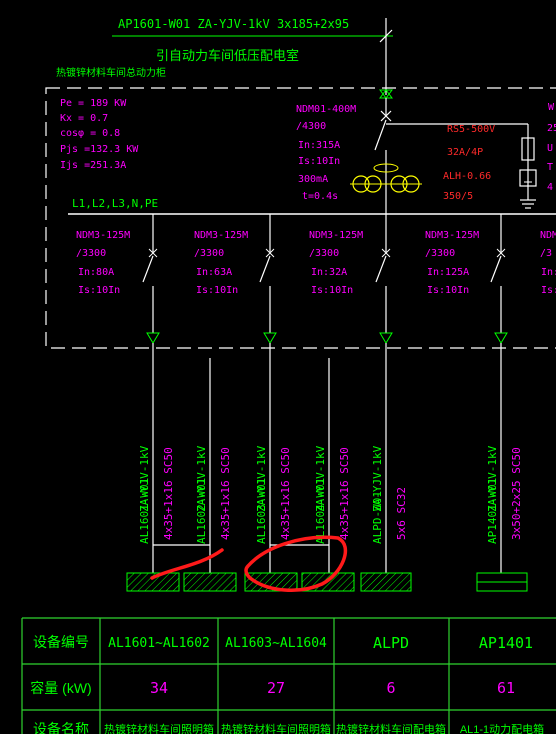  What do you see at coordinates (201, 511) in the screenshot?
I see `cable2-id: AL1602-W01` at bounding box center [201, 511].